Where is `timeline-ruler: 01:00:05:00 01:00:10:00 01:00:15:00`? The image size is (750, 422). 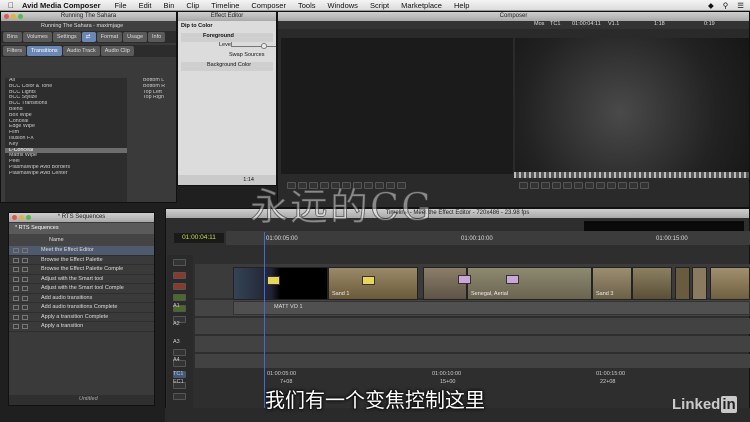
timeline-ruler: 01:00:05:00 01:00:10:00 01:00:15:00 is located at coordinates (488, 238).